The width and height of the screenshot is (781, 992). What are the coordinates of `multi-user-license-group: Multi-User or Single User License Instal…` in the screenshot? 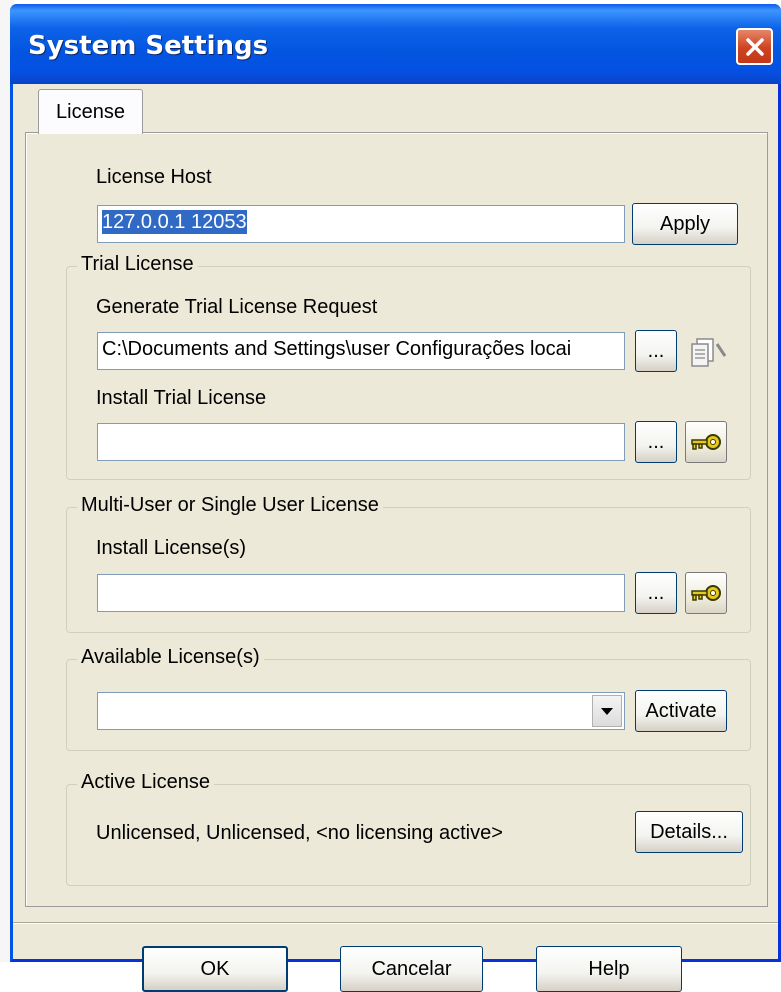 It's located at (408, 563).